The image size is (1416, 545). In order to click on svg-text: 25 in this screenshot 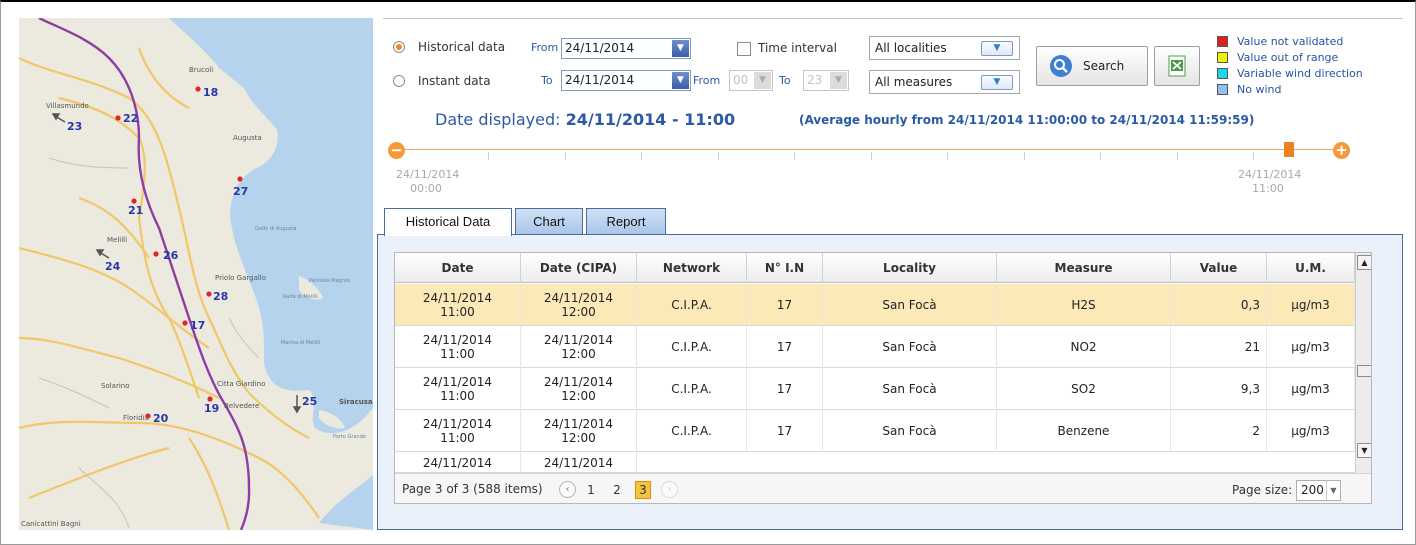, I will do `click(309, 401)`.